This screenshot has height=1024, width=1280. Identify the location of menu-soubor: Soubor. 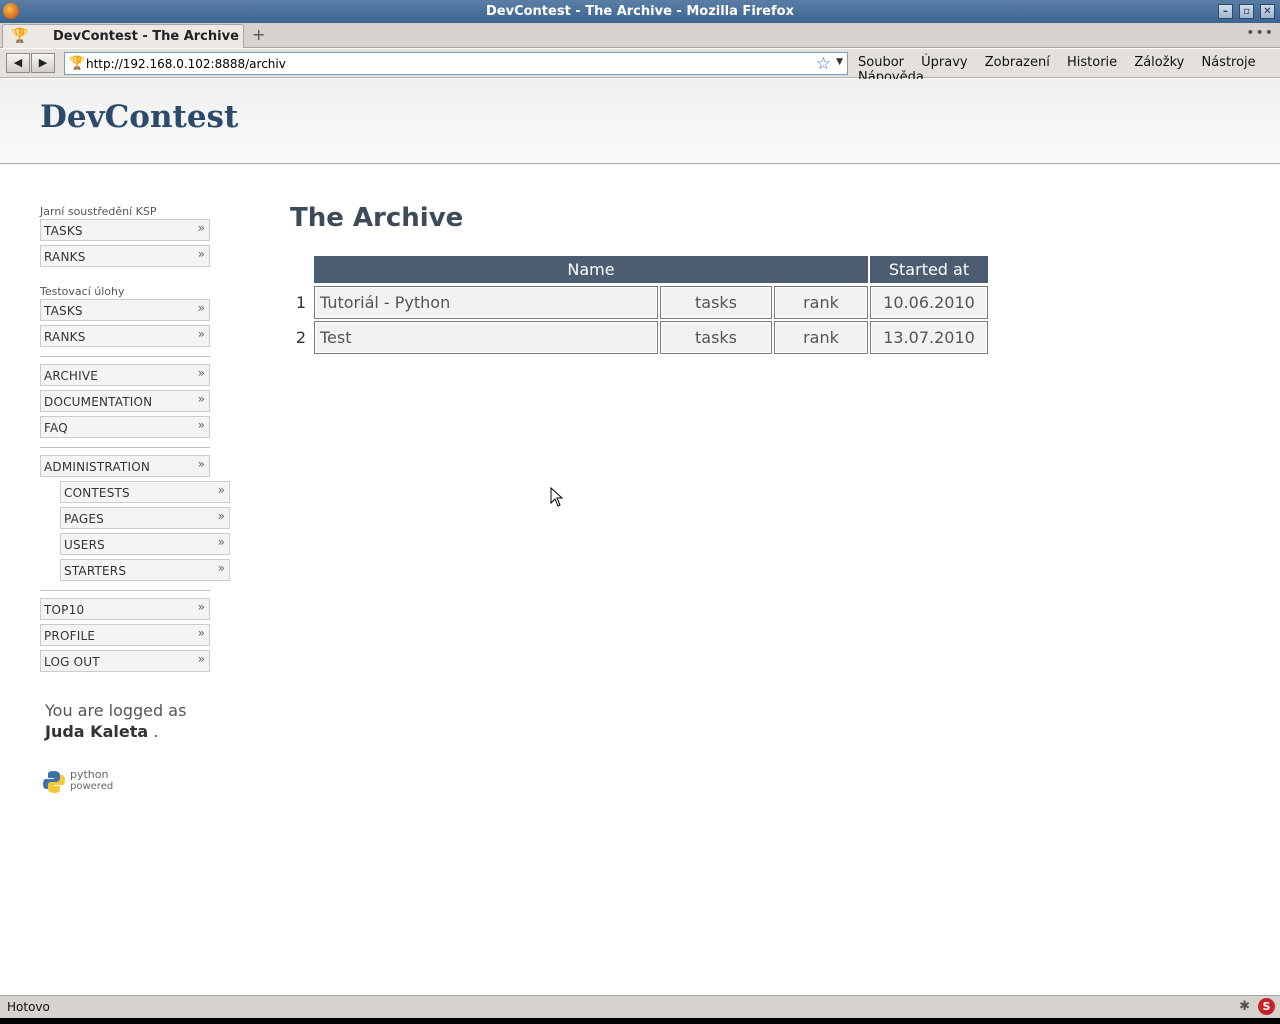
(881, 62).